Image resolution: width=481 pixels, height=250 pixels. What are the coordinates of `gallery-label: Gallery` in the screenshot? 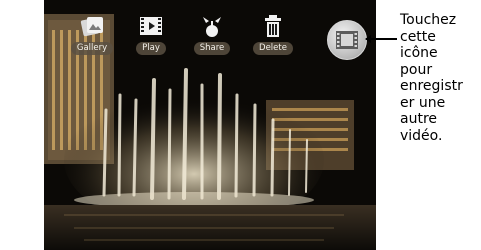 It's located at (92, 48).